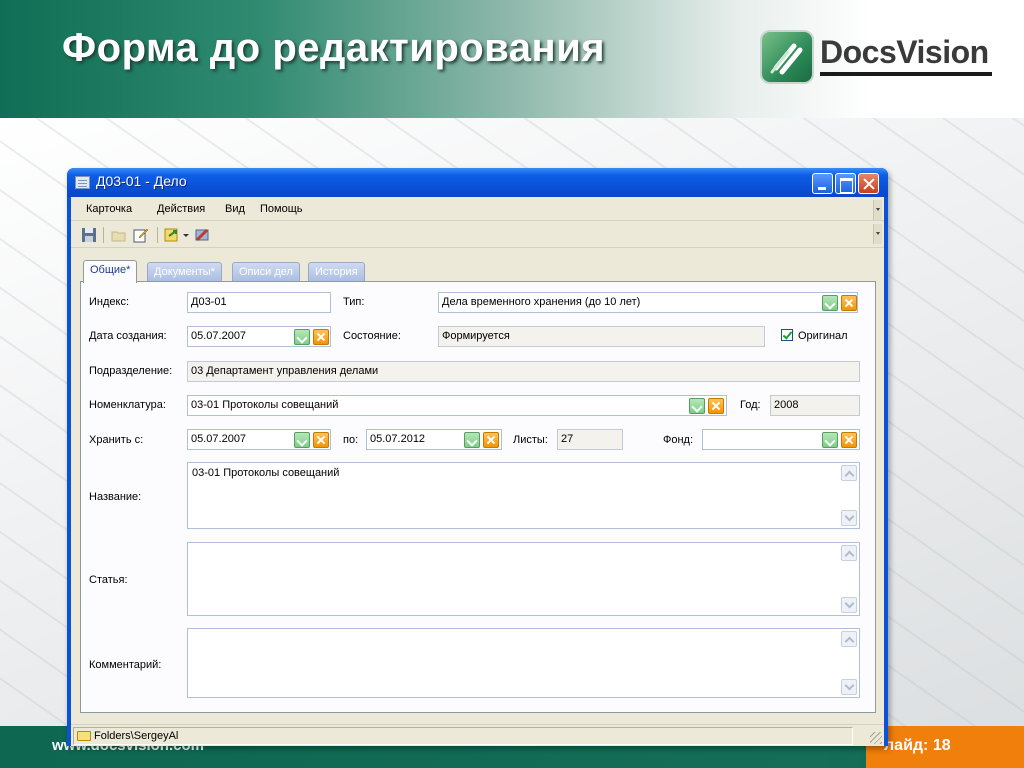 This screenshot has width=1024, height=768. Describe the element at coordinates (136, 736) in the screenshot. I see `status-path: Folders\SergeyAl` at that location.